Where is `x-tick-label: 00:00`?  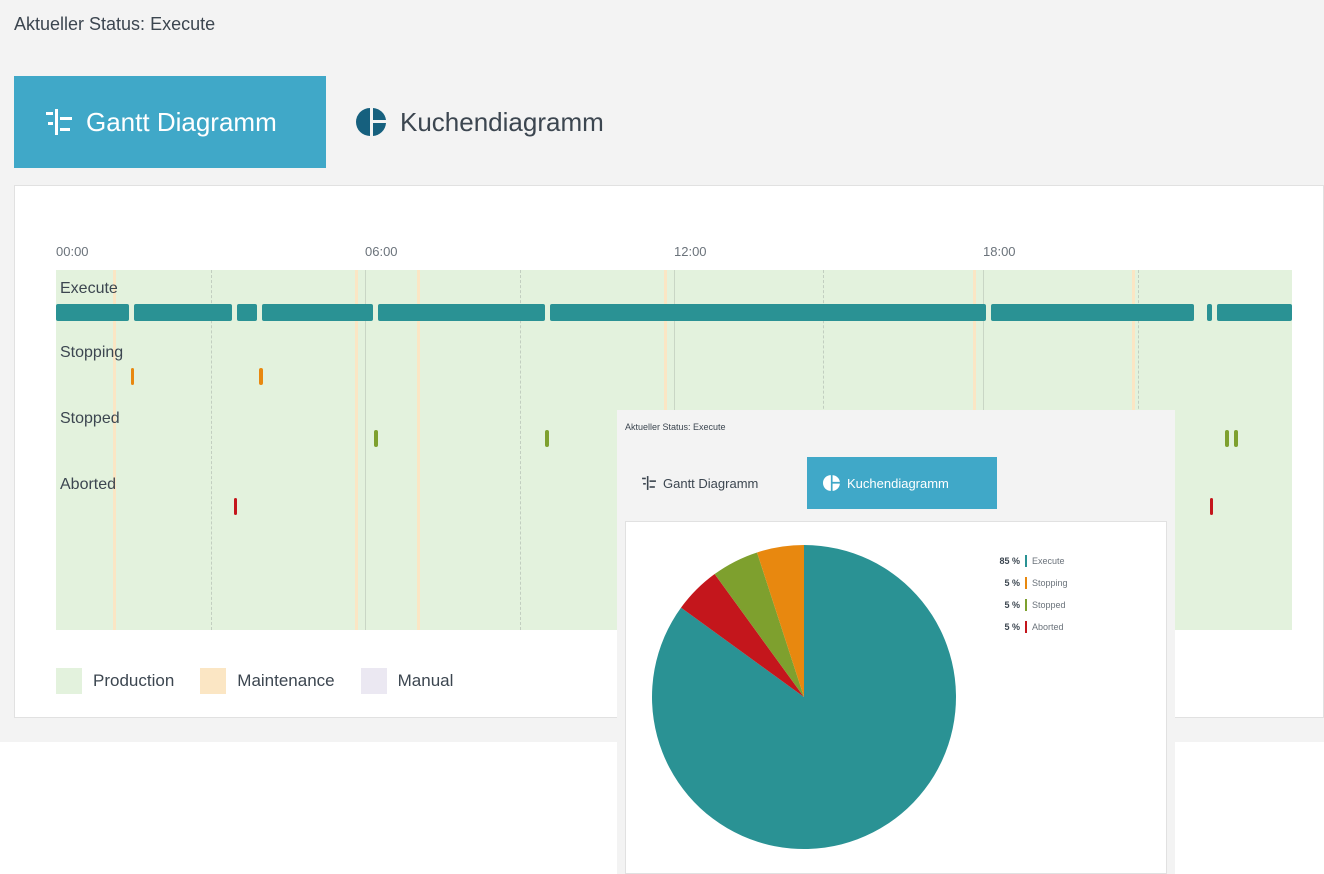
x-tick-label: 00:00 is located at coordinates (72, 251).